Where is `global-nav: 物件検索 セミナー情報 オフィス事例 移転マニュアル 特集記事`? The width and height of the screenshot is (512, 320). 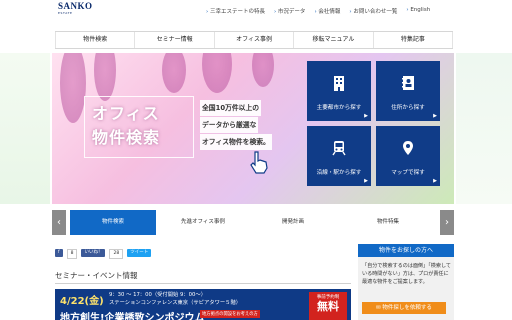 global-nav: 物件検索 セミナー情報 オフィス事例 移転マニュアル 特集記事 is located at coordinates (254, 40).